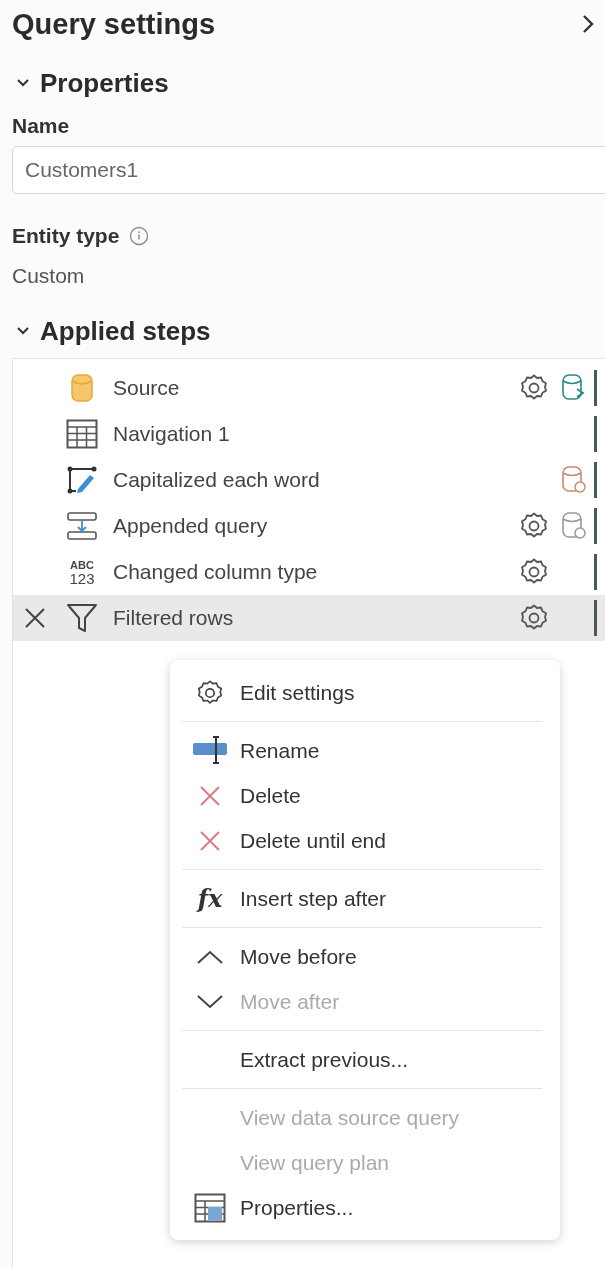 This screenshot has width=605, height=1268. I want to click on menu-item: Edit settings, so click(365, 692).